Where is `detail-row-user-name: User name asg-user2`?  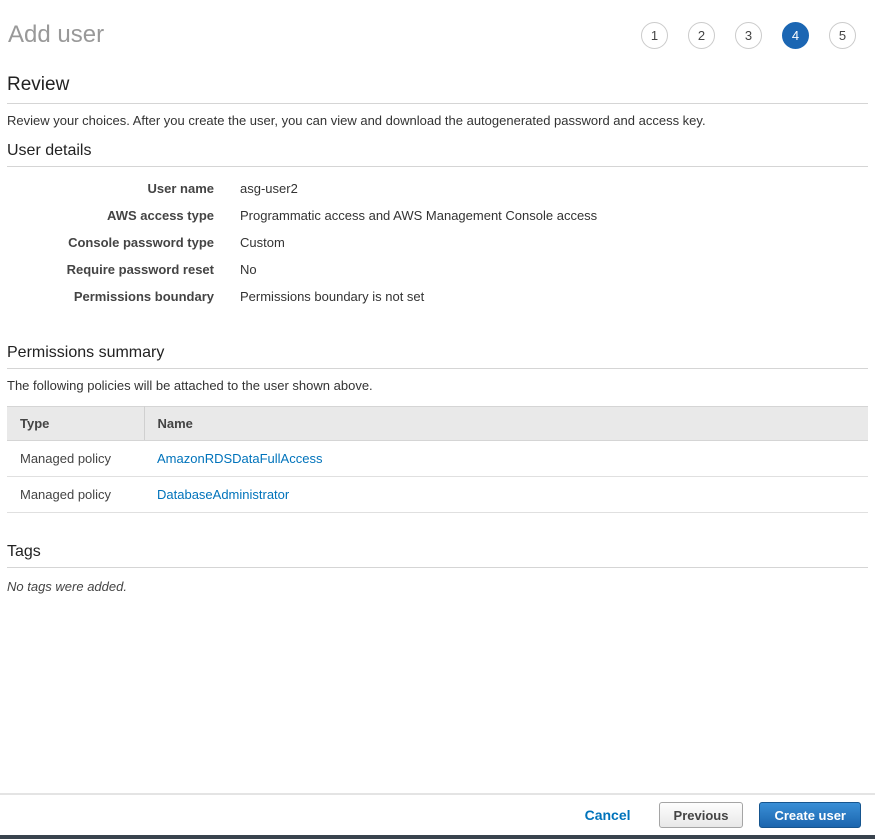 detail-row-user-name: User name asg-user2 is located at coordinates (437, 188).